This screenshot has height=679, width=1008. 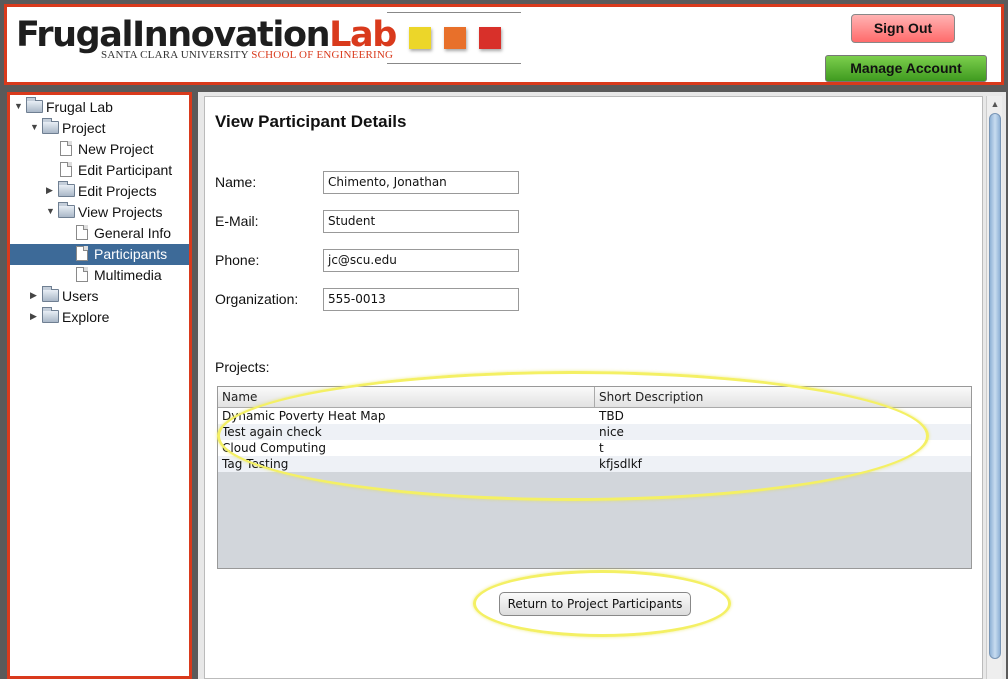 I want to click on phone-label: Phone:, so click(x=237, y=260).